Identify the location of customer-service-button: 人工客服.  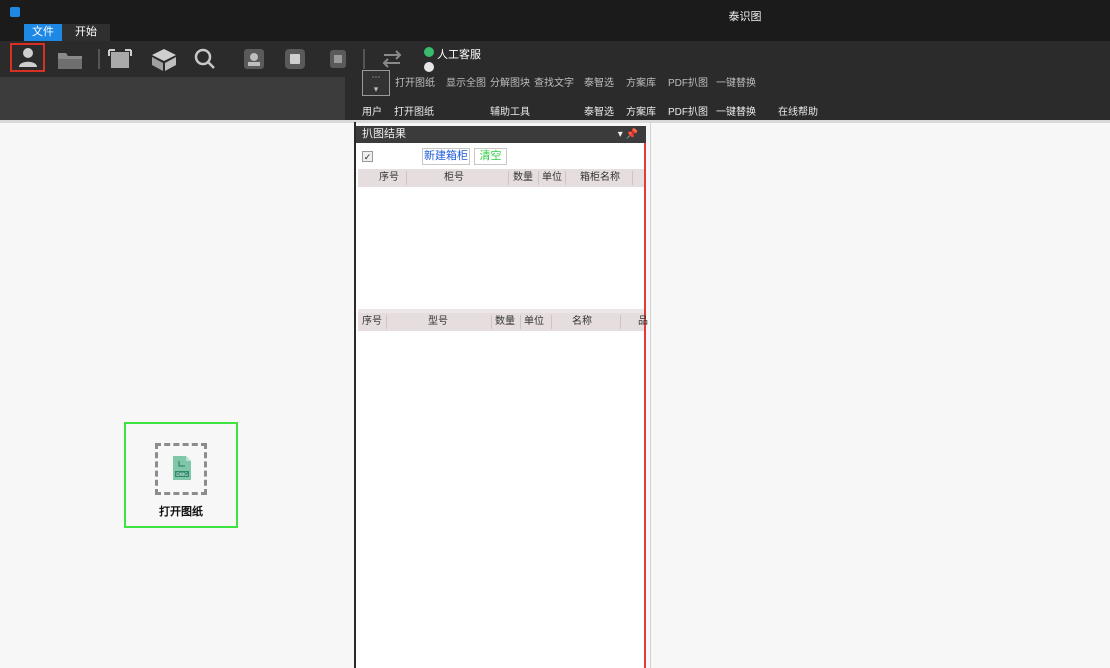
(459, 54).